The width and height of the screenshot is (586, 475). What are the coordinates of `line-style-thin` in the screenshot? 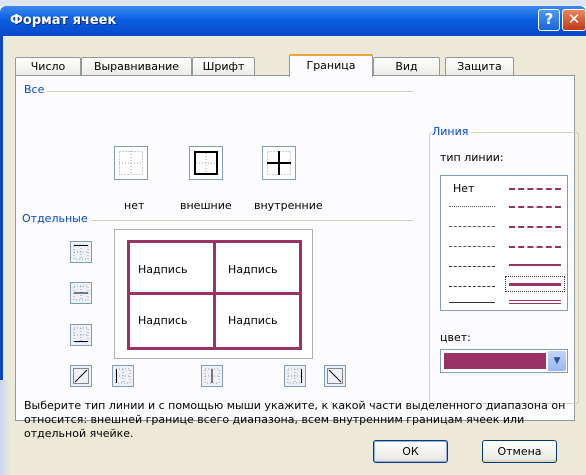 It's located at (472, 302).